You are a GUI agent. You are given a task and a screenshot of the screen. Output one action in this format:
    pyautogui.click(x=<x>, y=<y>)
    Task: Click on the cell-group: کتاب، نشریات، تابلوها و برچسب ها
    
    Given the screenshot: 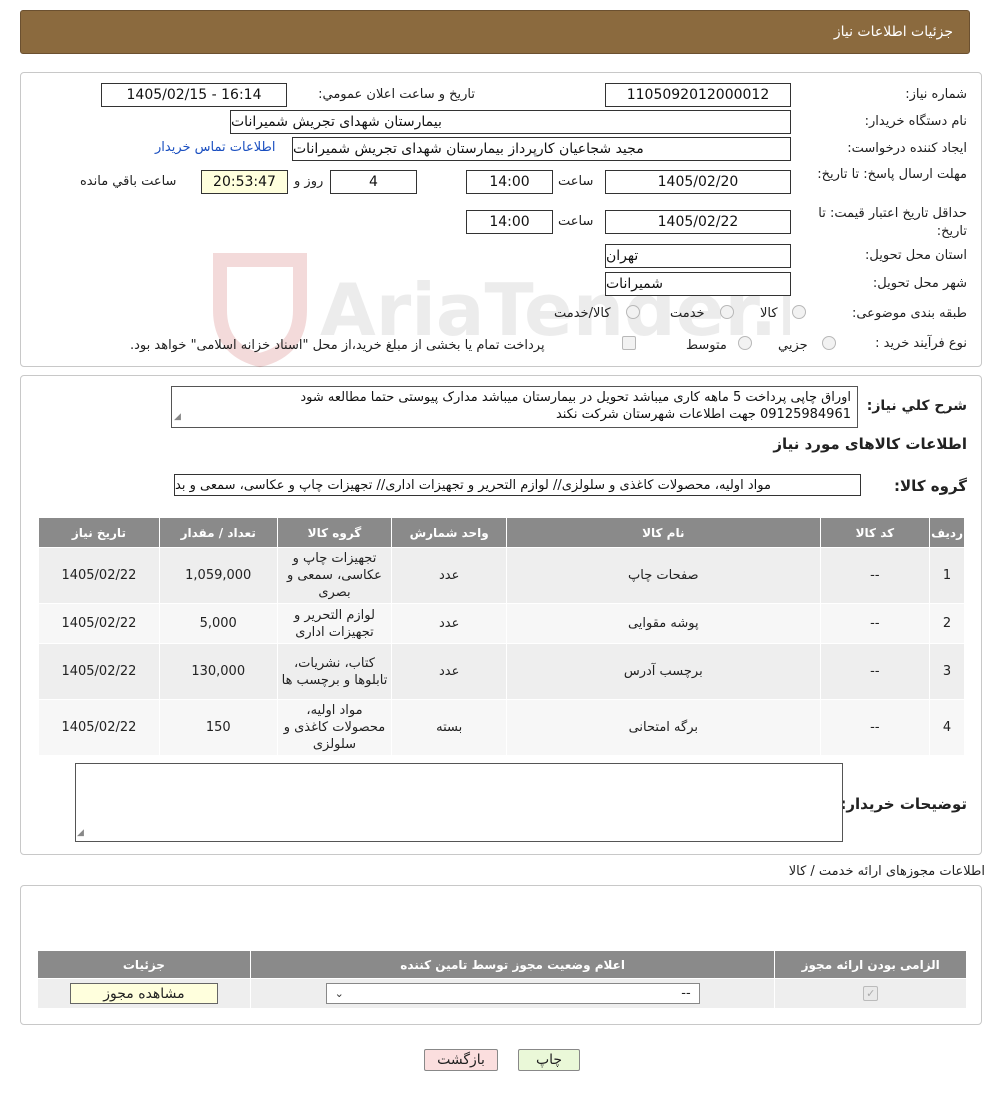 What is the action you would take?
    pyautogui.click(x=334, y=671)
    